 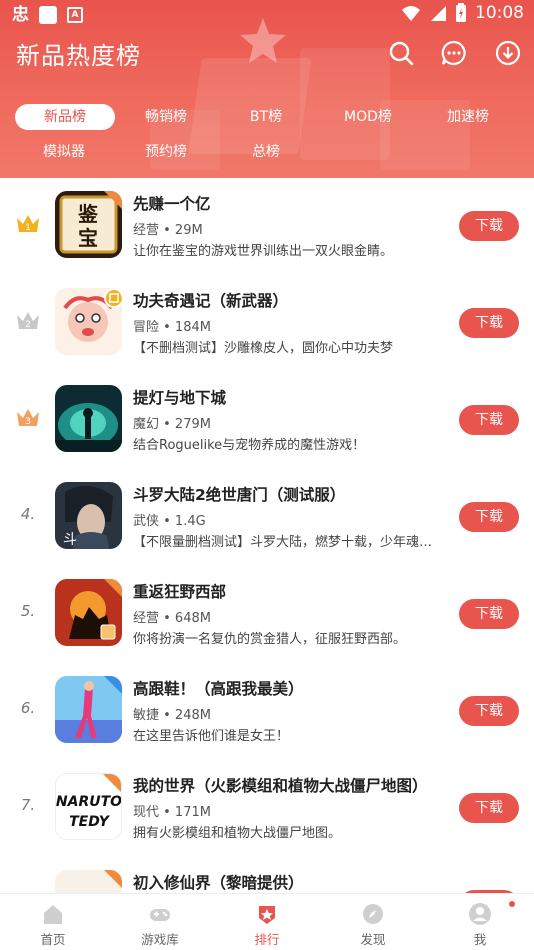 I want to click on app-icon: 鉴 宝, so click(x=88, y=224).